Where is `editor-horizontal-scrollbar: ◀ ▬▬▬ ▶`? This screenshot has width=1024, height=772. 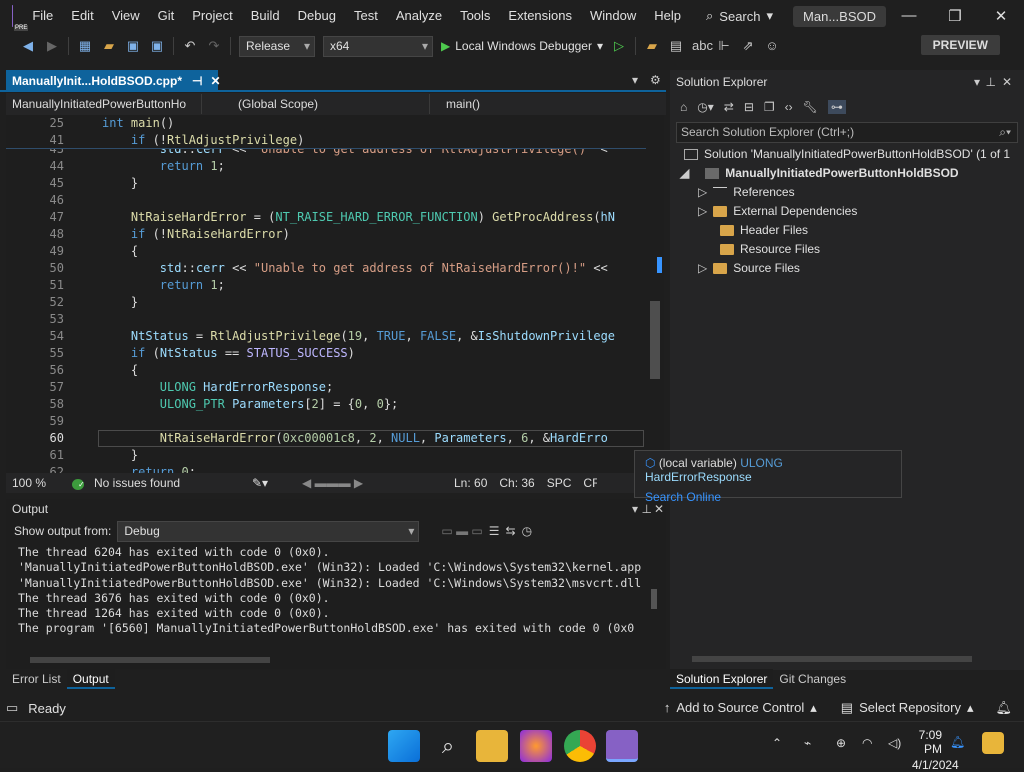 editor-horizontal-scrollbar: ◀ ▬▬▬ ▶ is located at coordinates (361, 483).